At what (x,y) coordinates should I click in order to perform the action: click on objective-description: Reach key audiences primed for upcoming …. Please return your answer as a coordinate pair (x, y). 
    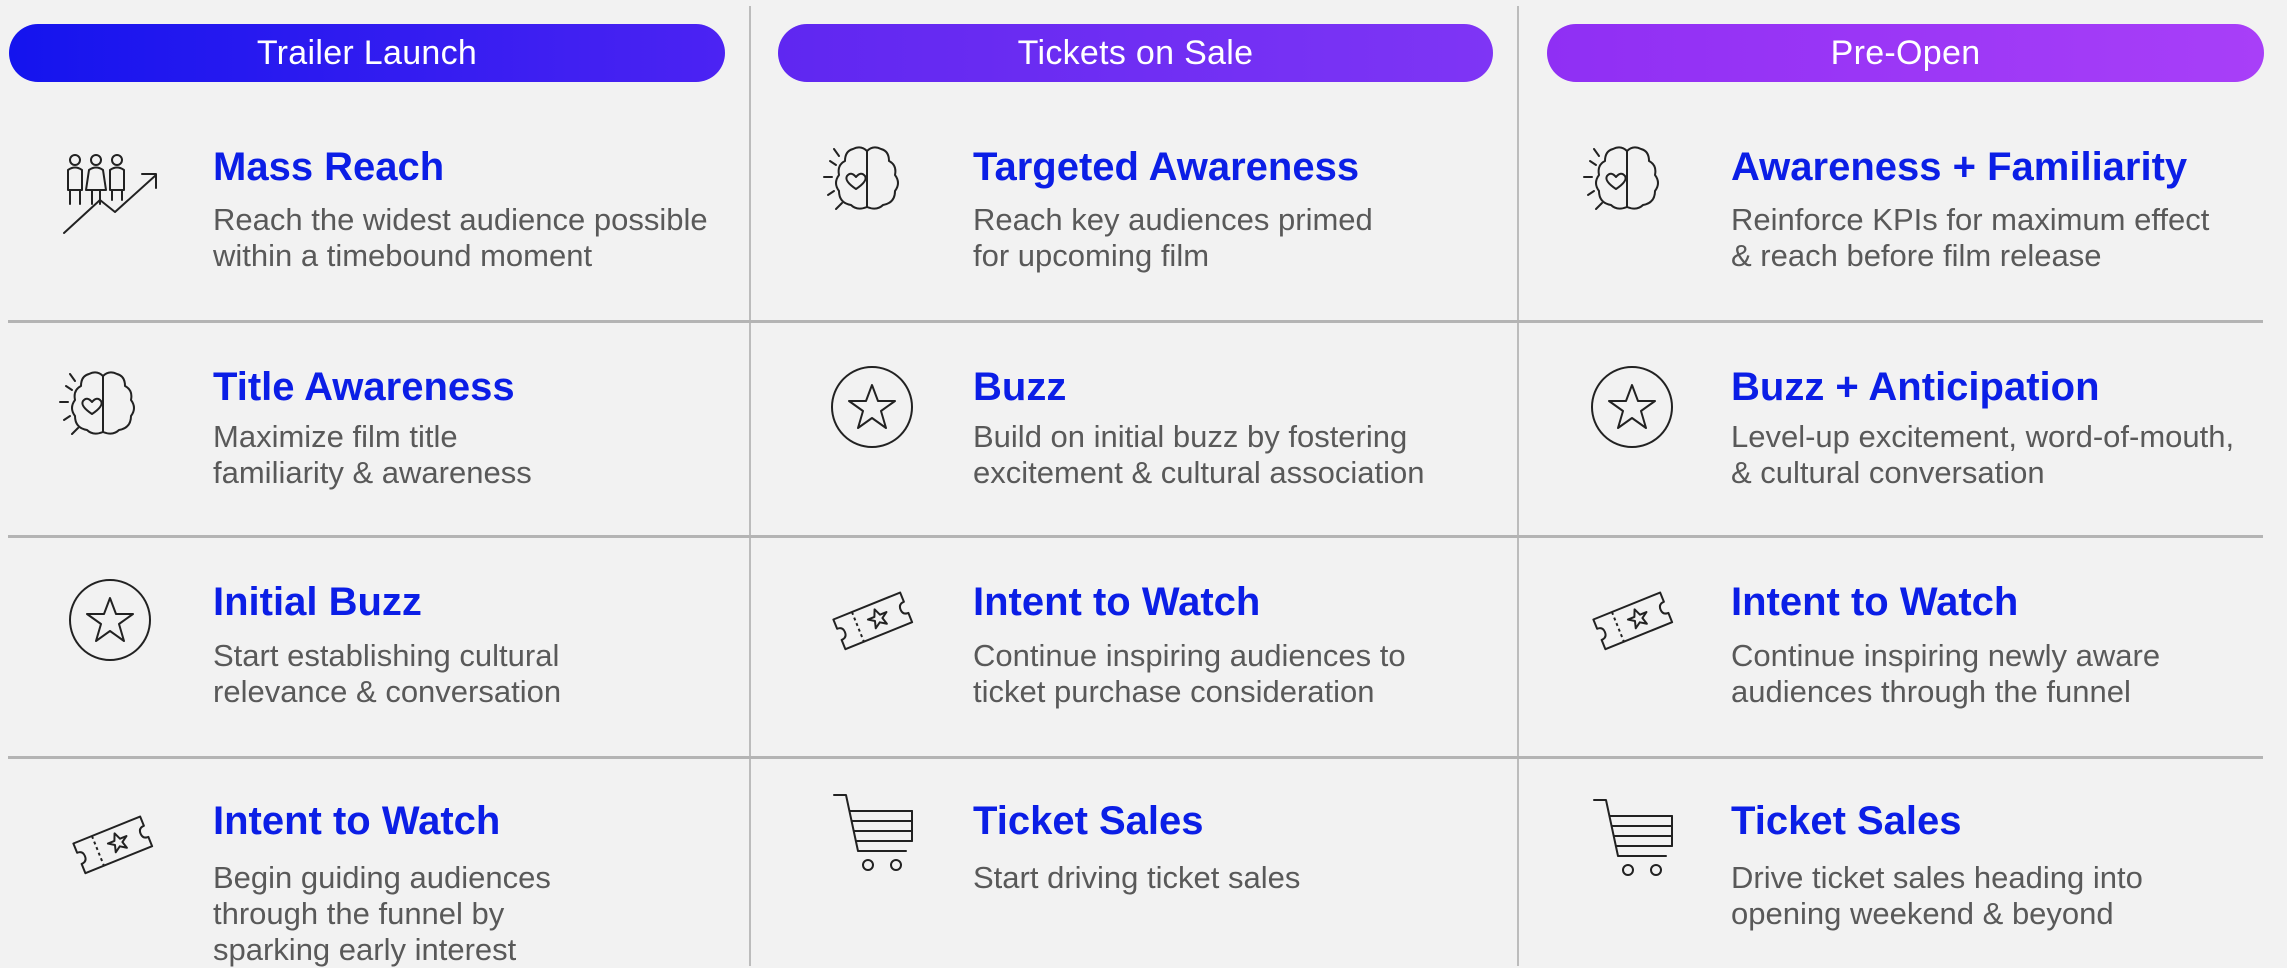
    Looking at the image, I should click on (1173, 237).